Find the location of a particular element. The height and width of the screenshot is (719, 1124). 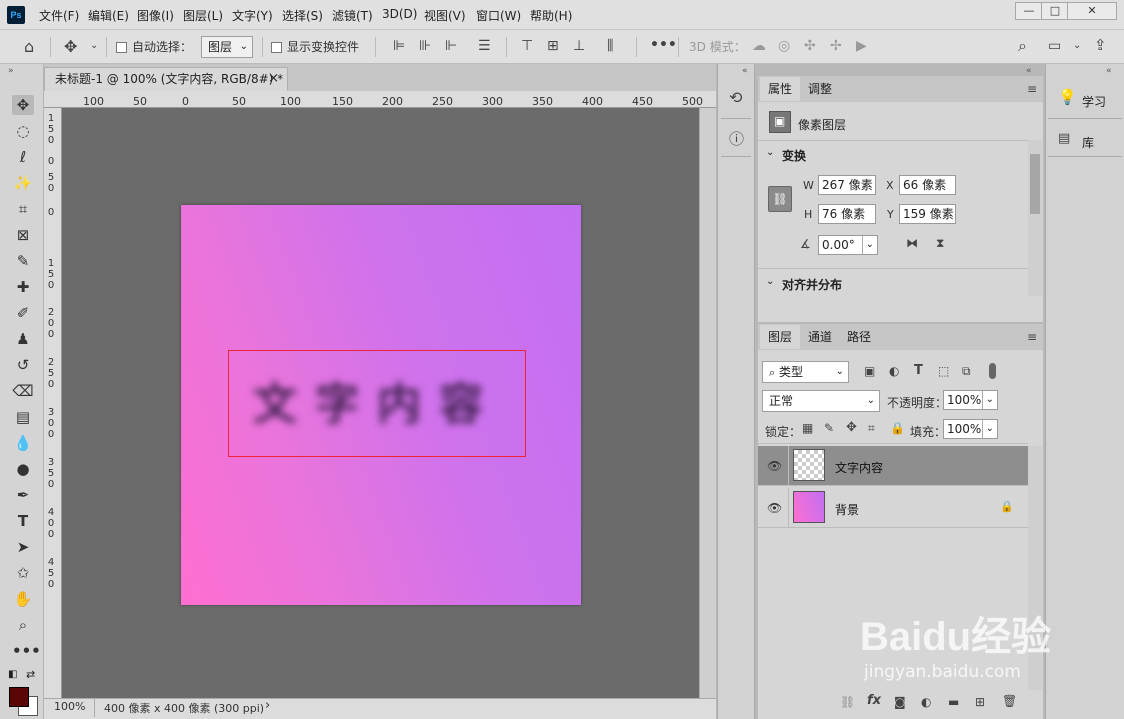

eyedropper-icon: ✎ is located at coordinates (23, 261).